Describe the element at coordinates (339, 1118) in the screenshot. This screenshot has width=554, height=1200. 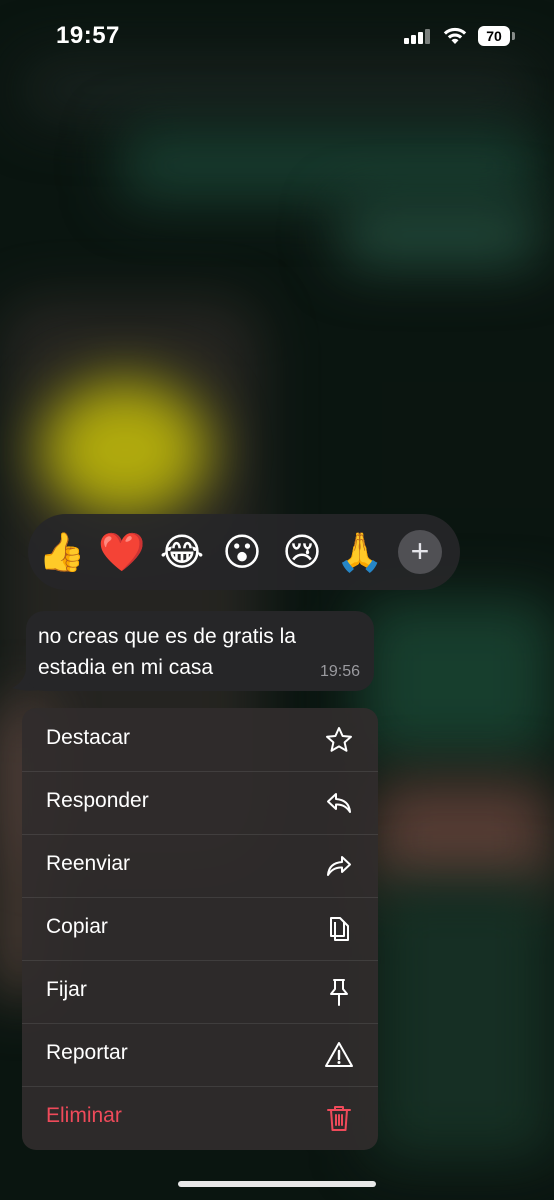
I see `trash-icon` at that location.